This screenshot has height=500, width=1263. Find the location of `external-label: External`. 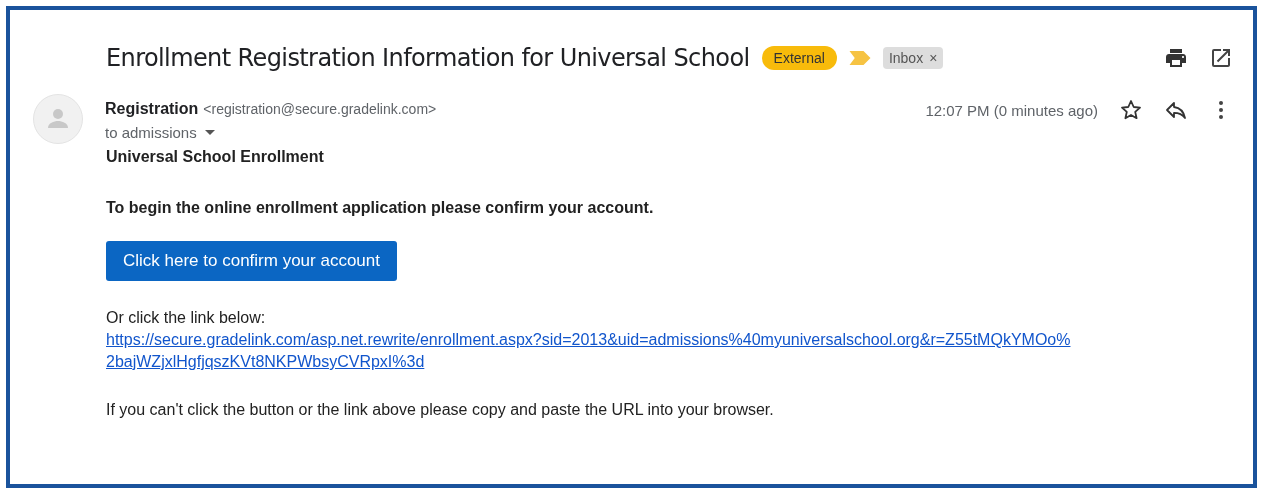

external-label: External is located at coordinates (799, 58).